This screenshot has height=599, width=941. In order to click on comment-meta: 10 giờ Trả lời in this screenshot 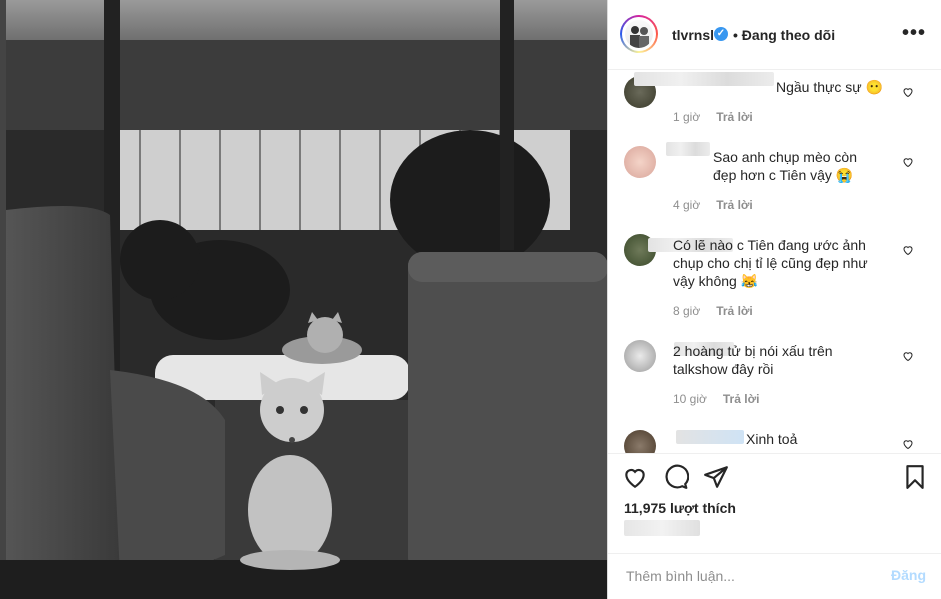, I will do `click(716, 399)`.